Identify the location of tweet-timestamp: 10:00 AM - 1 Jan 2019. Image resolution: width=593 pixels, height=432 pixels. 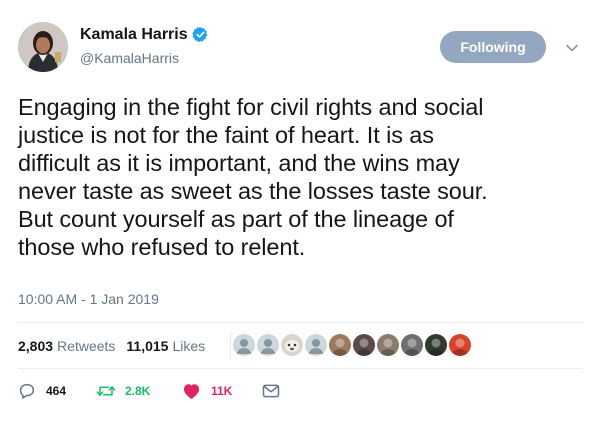
(88, 299).